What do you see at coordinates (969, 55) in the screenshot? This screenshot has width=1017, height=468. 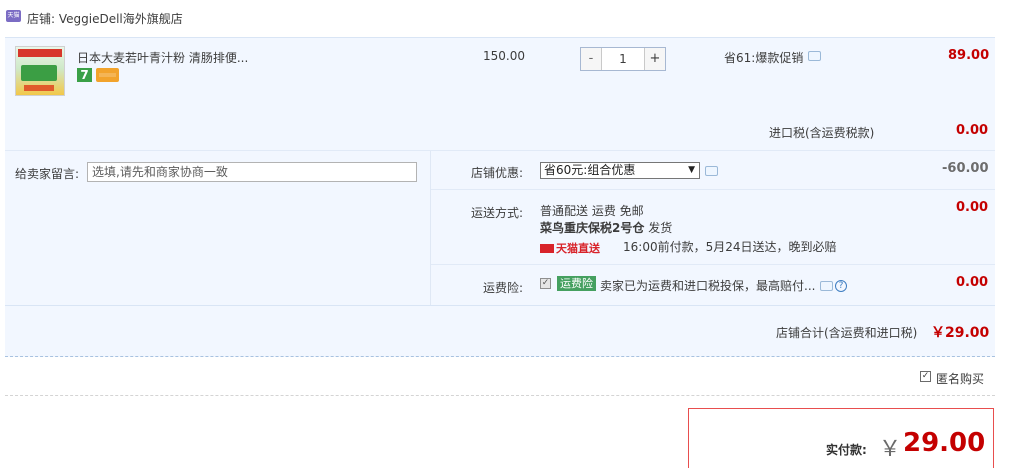 I see `item-total: 89.00` at bounding box center [969, 55].